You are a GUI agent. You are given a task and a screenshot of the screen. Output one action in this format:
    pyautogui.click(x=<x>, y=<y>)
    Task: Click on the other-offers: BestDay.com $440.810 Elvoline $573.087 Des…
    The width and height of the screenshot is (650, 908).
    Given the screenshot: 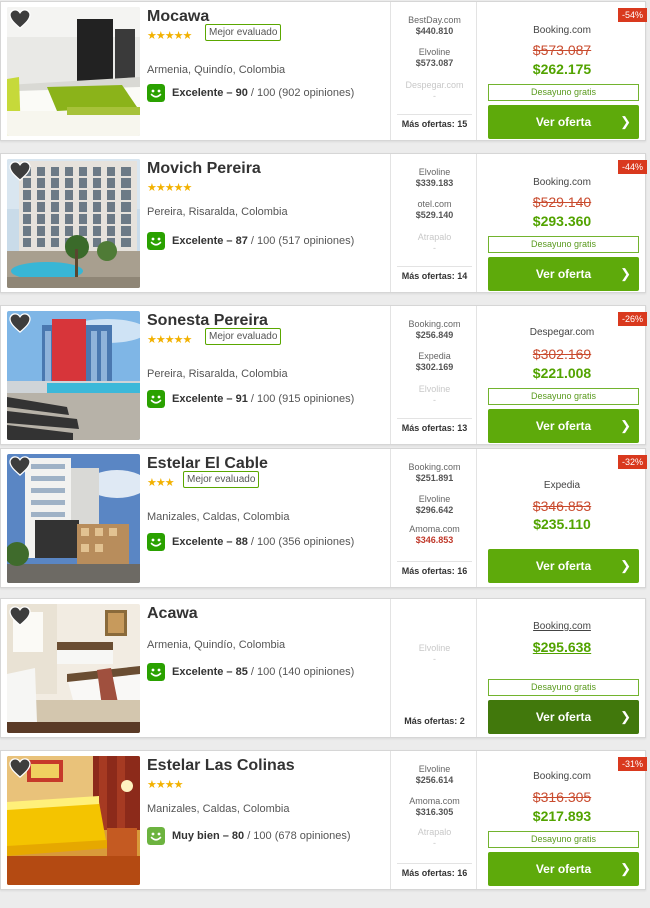 What is the action you would take?
    pyautogui.click(x=433, y=71)
    